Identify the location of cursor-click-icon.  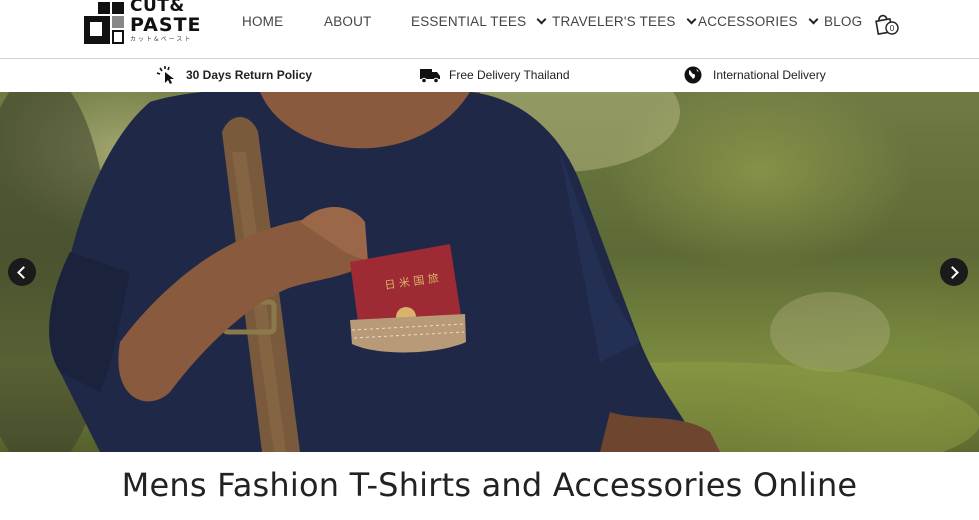
(165, 75).